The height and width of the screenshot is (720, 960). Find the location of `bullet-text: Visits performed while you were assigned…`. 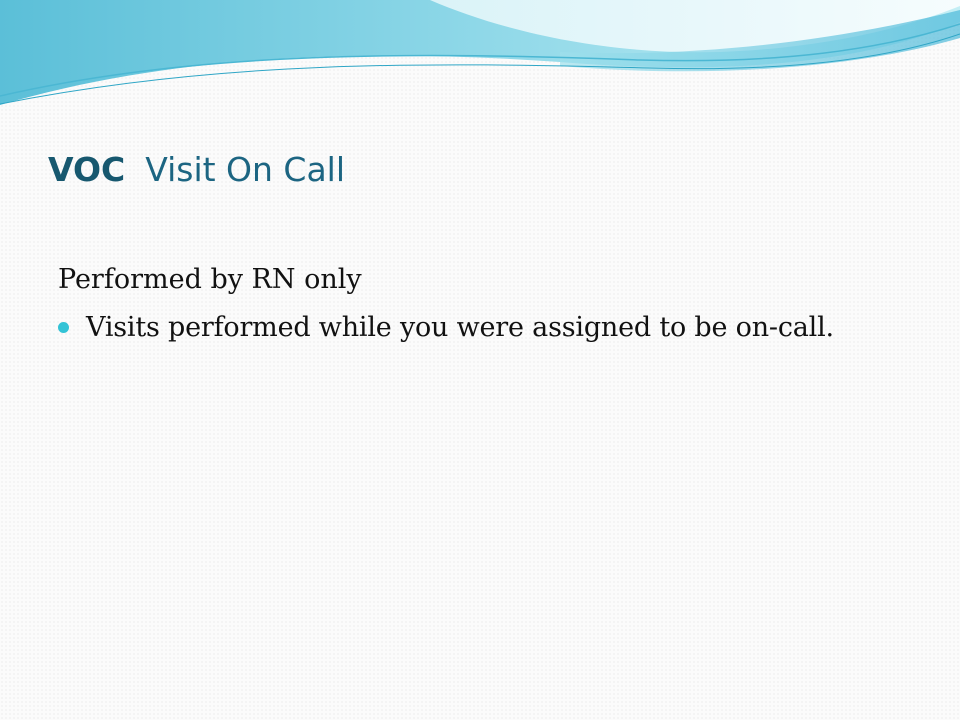

bullet-text: Visits performed while you were assigned… is located at coordinates (460, 327).